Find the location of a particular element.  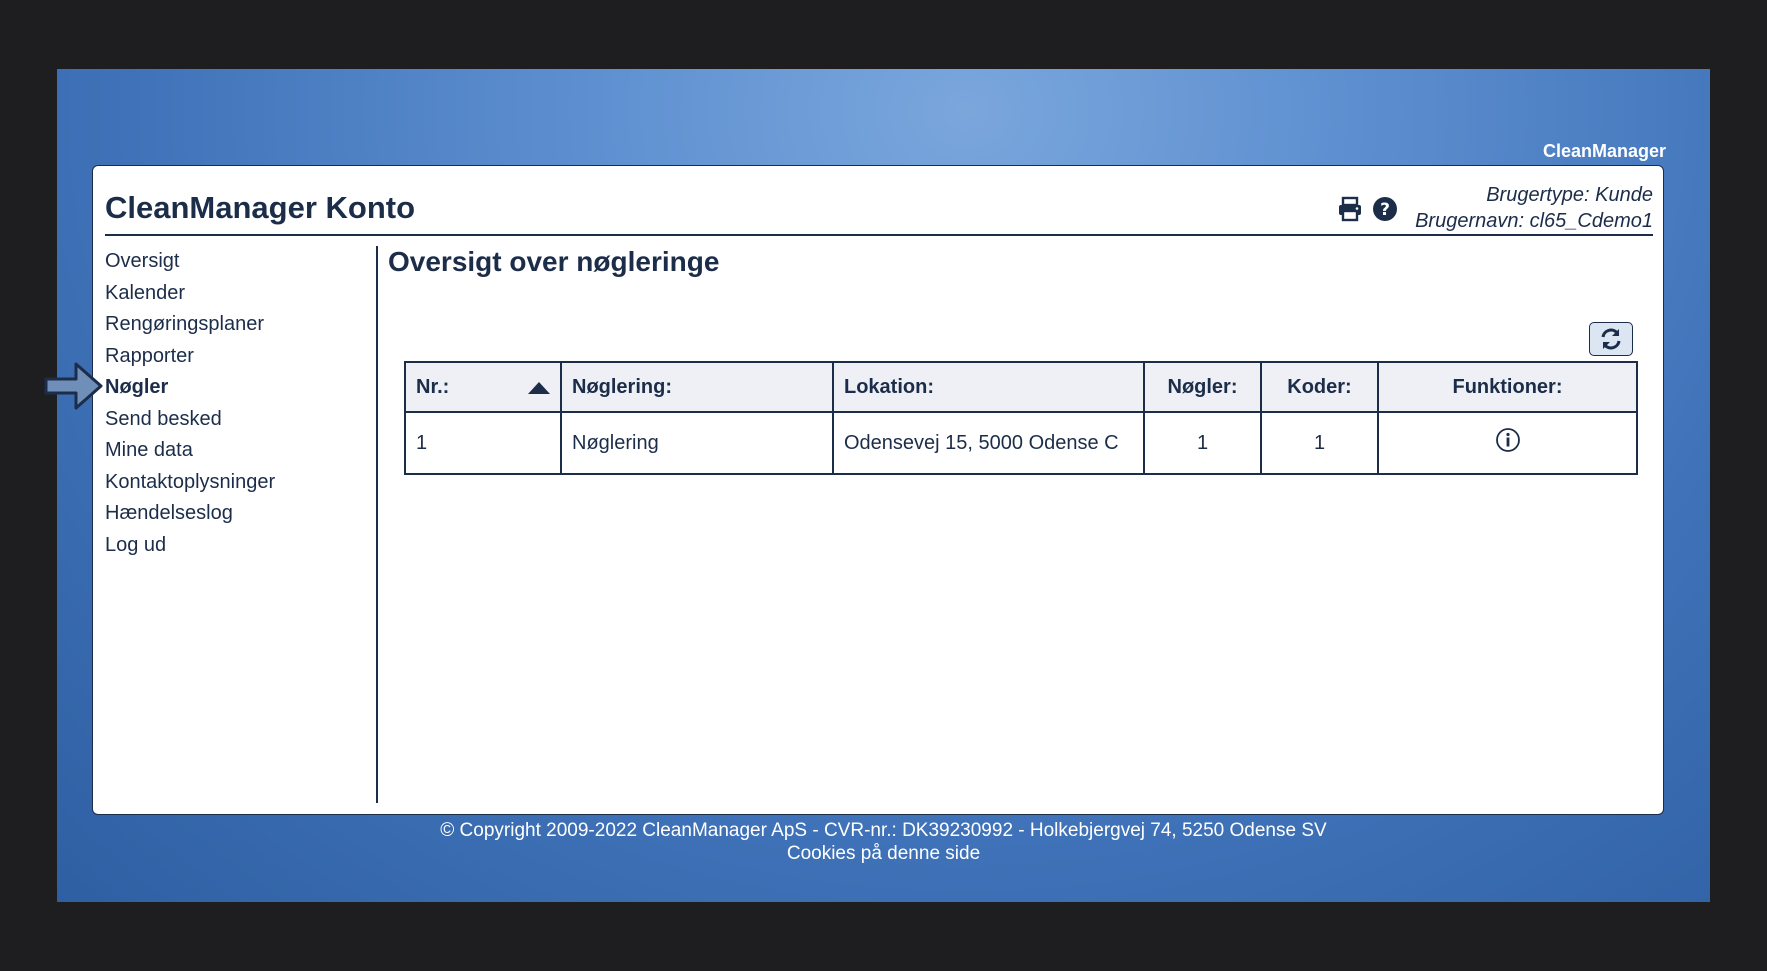

column-header-nr: Nr.: is located at coordinates (483, 387).